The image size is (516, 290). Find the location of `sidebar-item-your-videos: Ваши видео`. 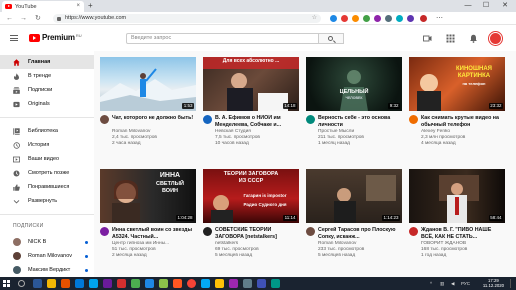

sidebar-item-your-videos: Ваши видео is located at coordinates (47, 159).